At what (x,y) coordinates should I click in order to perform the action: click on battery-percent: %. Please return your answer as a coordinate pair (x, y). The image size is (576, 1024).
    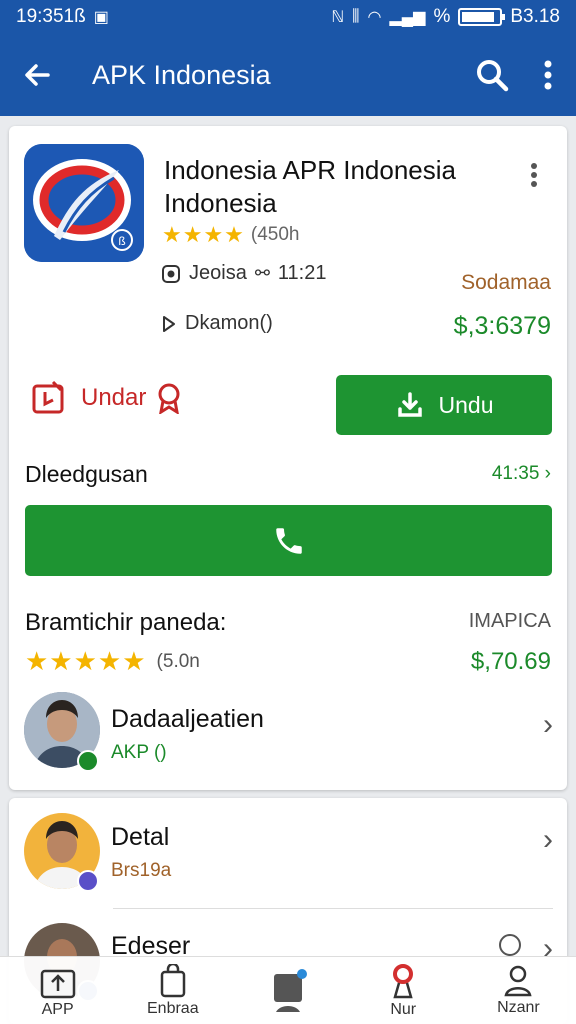
    Looking at the image, I should click on (442, 16).